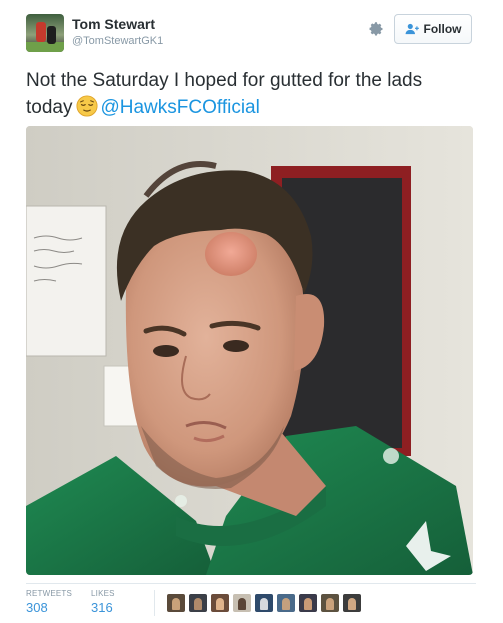  What do you see at coordinates (49, 107) in the screenshot?
I see `tweet-text-today: today` at bounding box center [49, 107].